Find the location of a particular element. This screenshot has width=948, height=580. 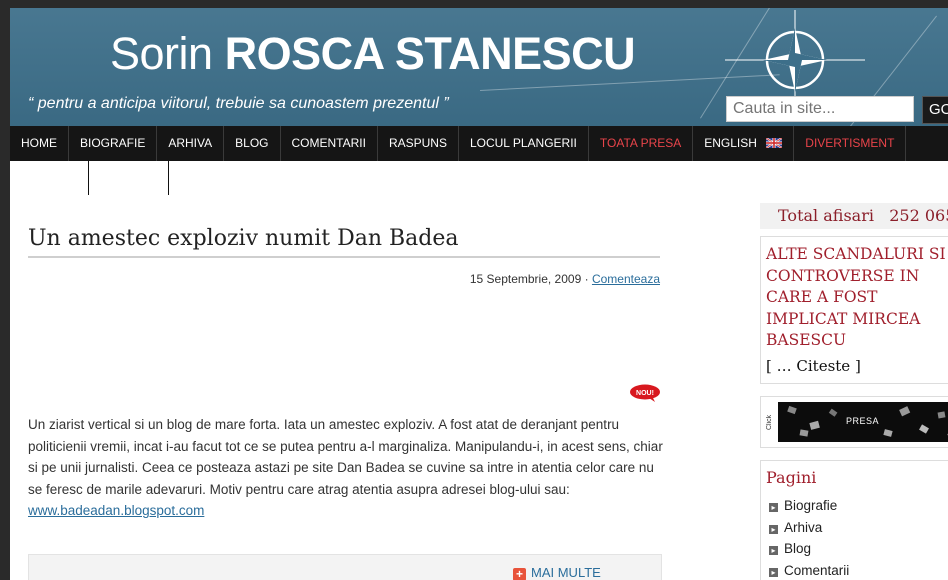

site-title-last: ROSCA STANESCU is located at coordinates (430, 53).